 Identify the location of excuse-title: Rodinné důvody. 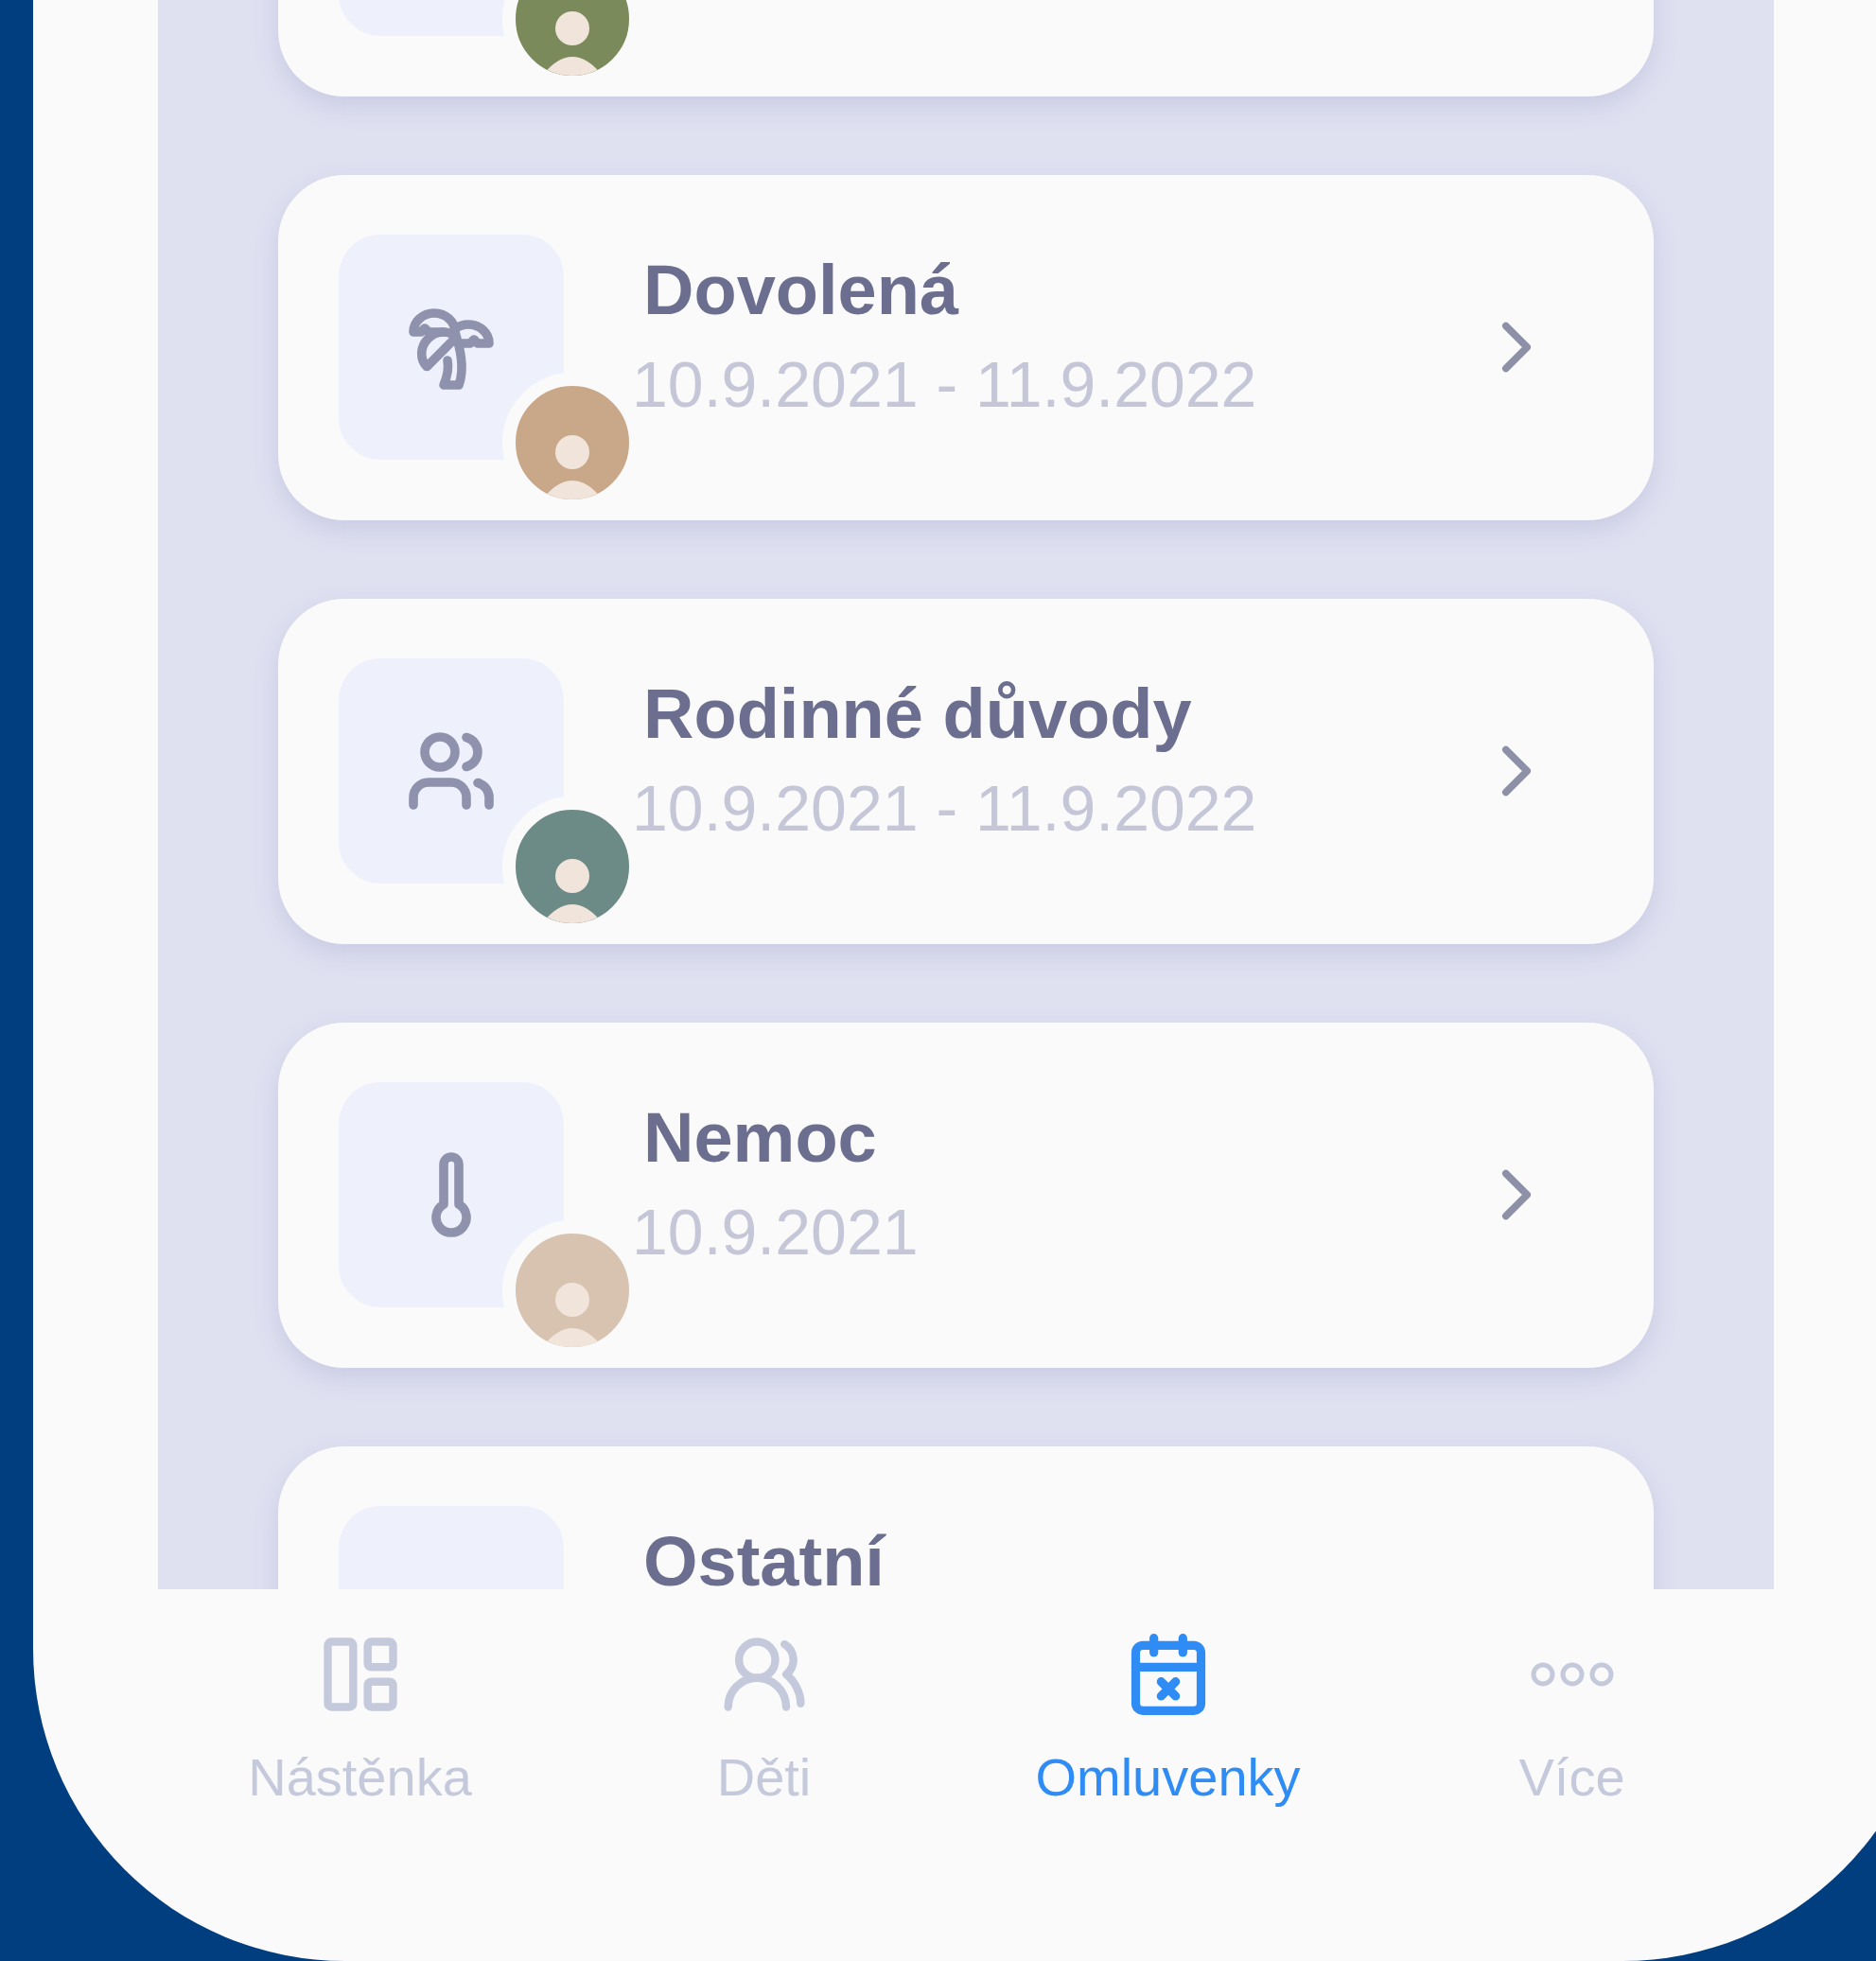
(917, 714).